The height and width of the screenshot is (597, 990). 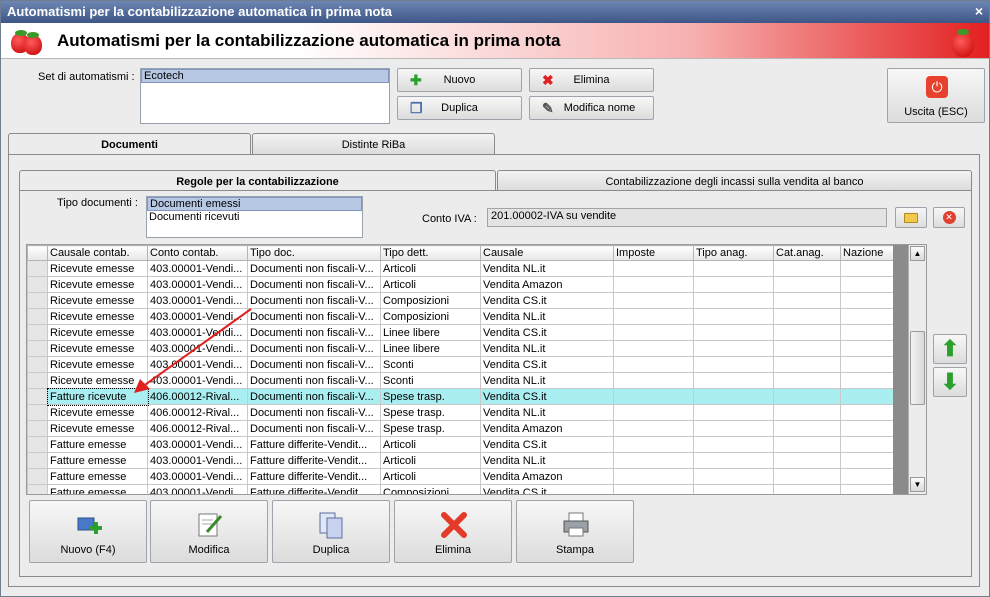 What do you see at coordinates (459, 80) in the screenshot?
I see `nuovo-button: ✚ Nuovo` at bounding box center [459, 80].